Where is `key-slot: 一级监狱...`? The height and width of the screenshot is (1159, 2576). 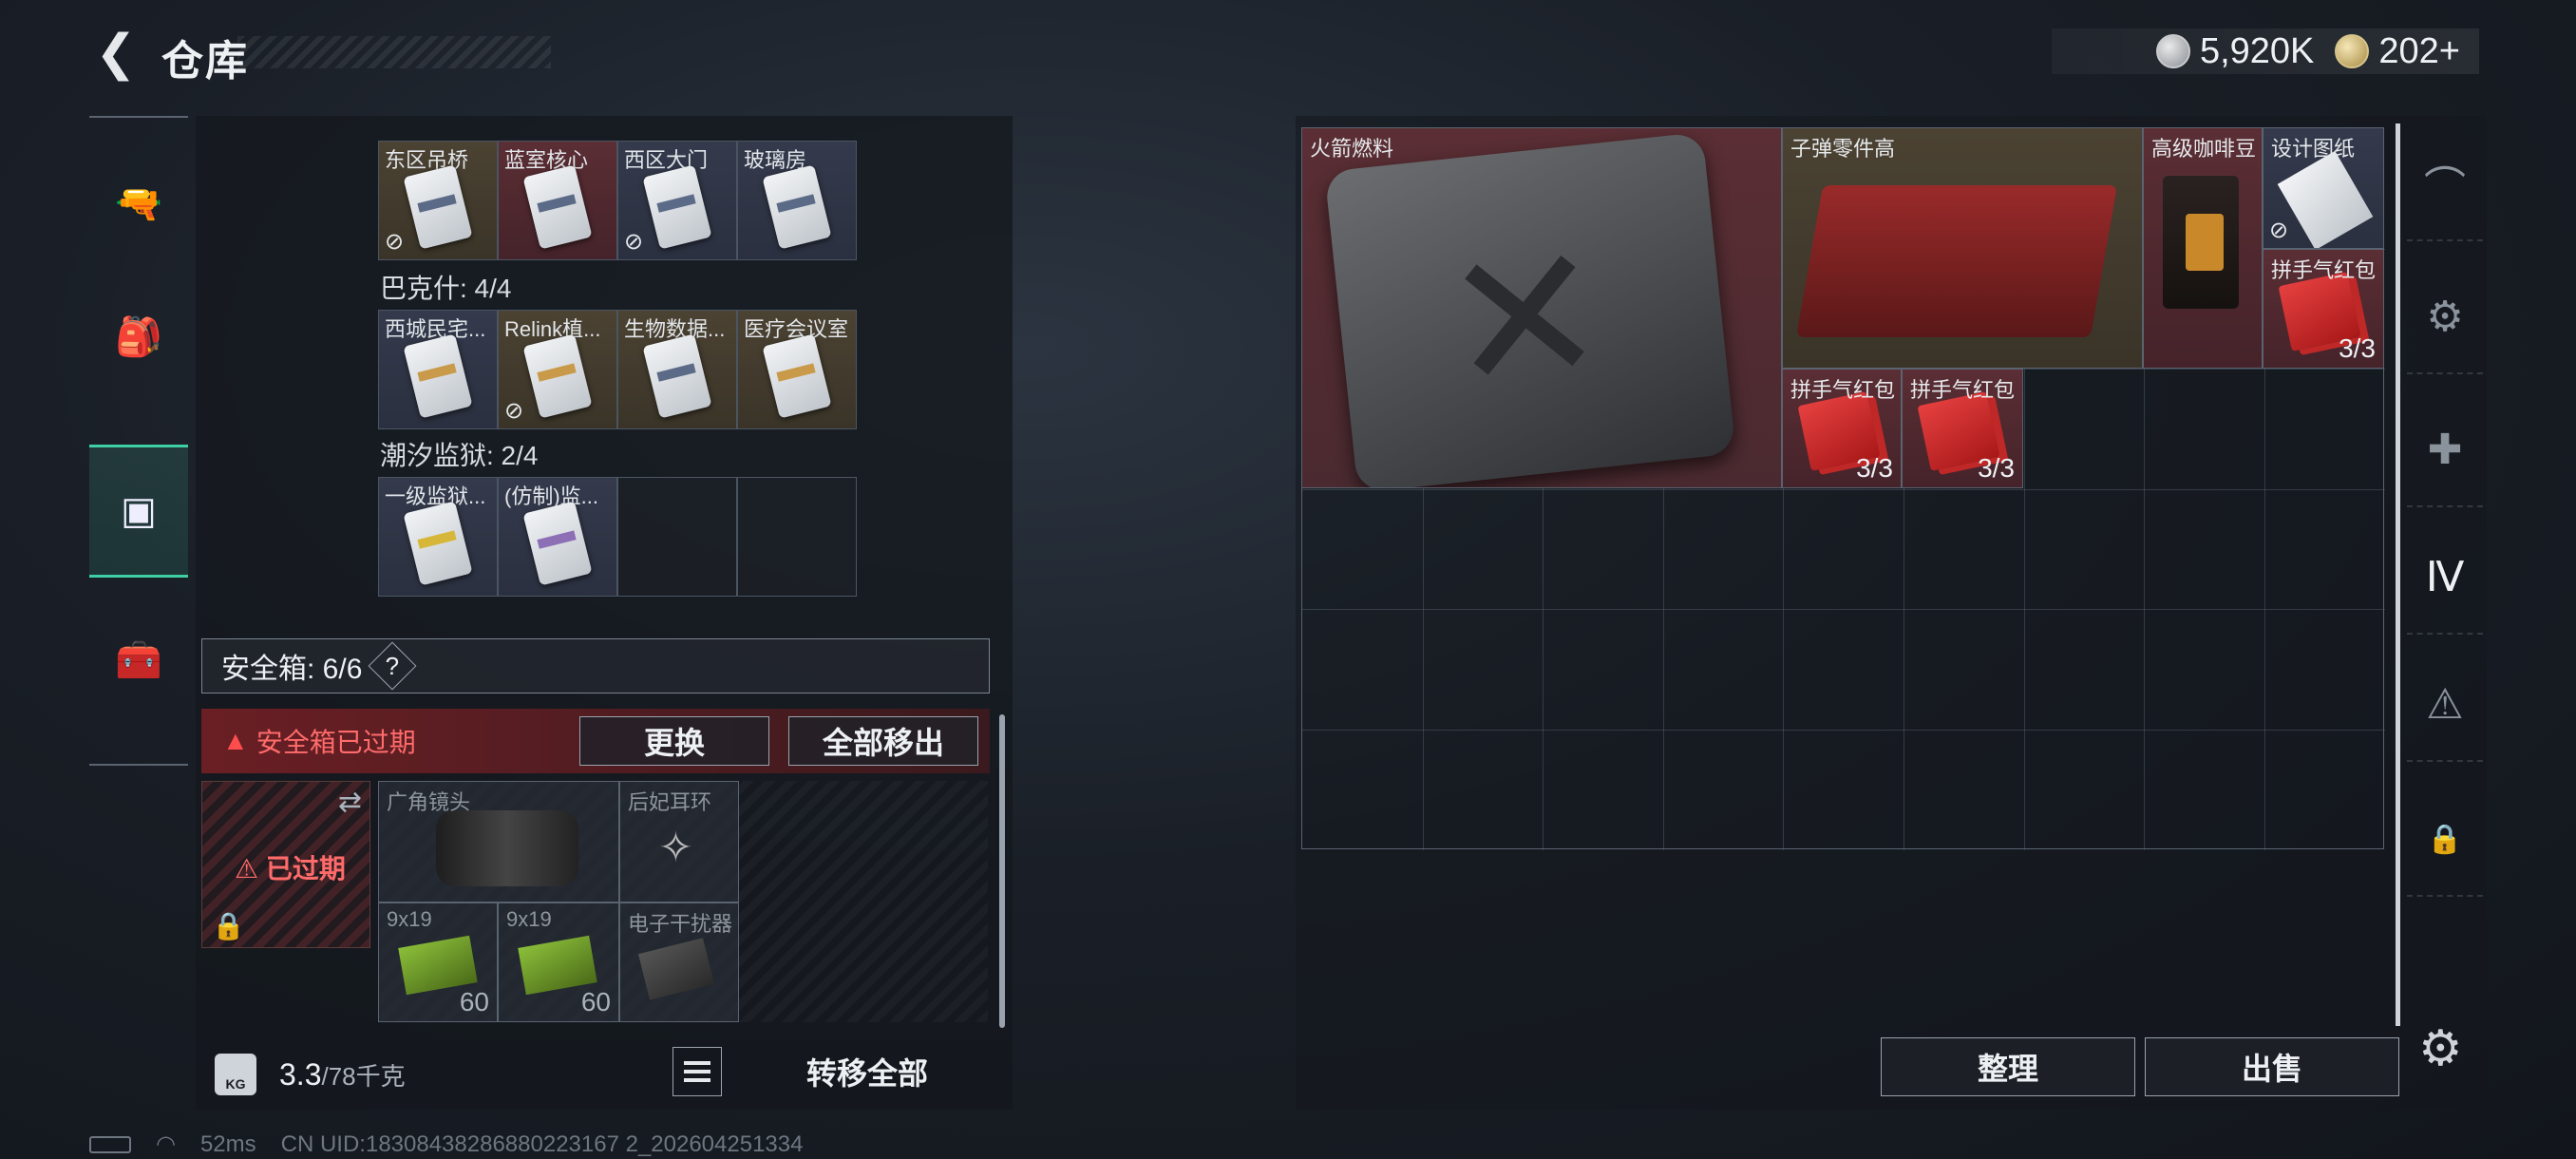 key-slot: 一级监狱... is located at coordinates (438, 537).